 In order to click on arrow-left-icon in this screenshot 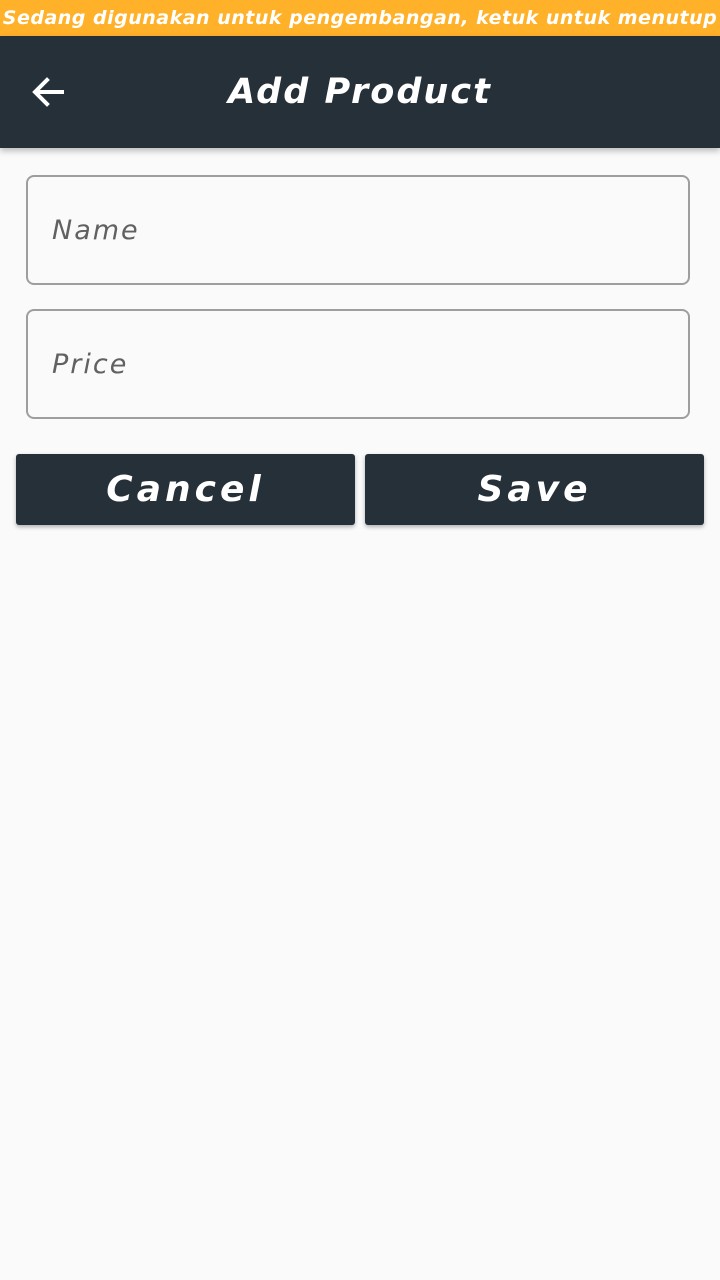, I will do `click(48, 92)`.